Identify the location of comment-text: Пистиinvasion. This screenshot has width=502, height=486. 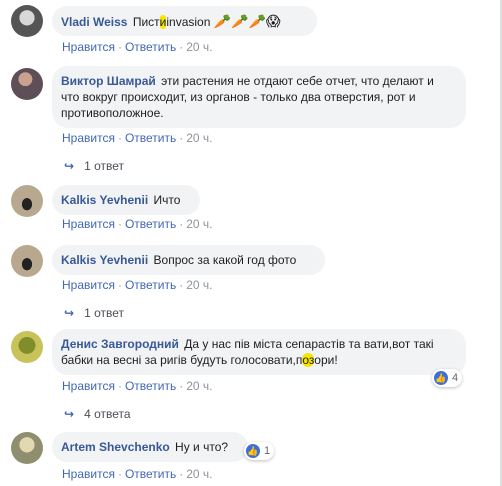
(171, 22).